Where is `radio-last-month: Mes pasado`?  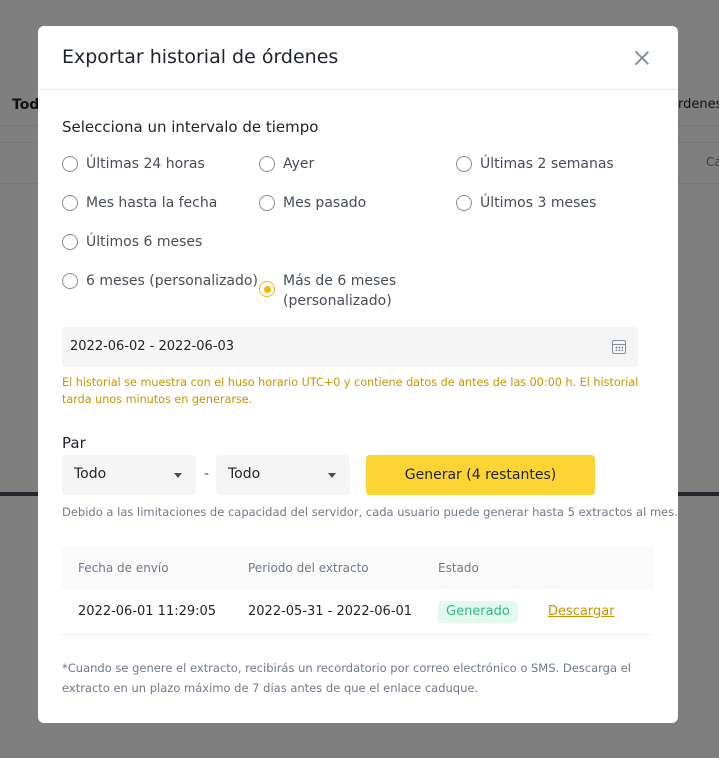 radio-last-month: Mes pasado is located at coordinates (312, 203).